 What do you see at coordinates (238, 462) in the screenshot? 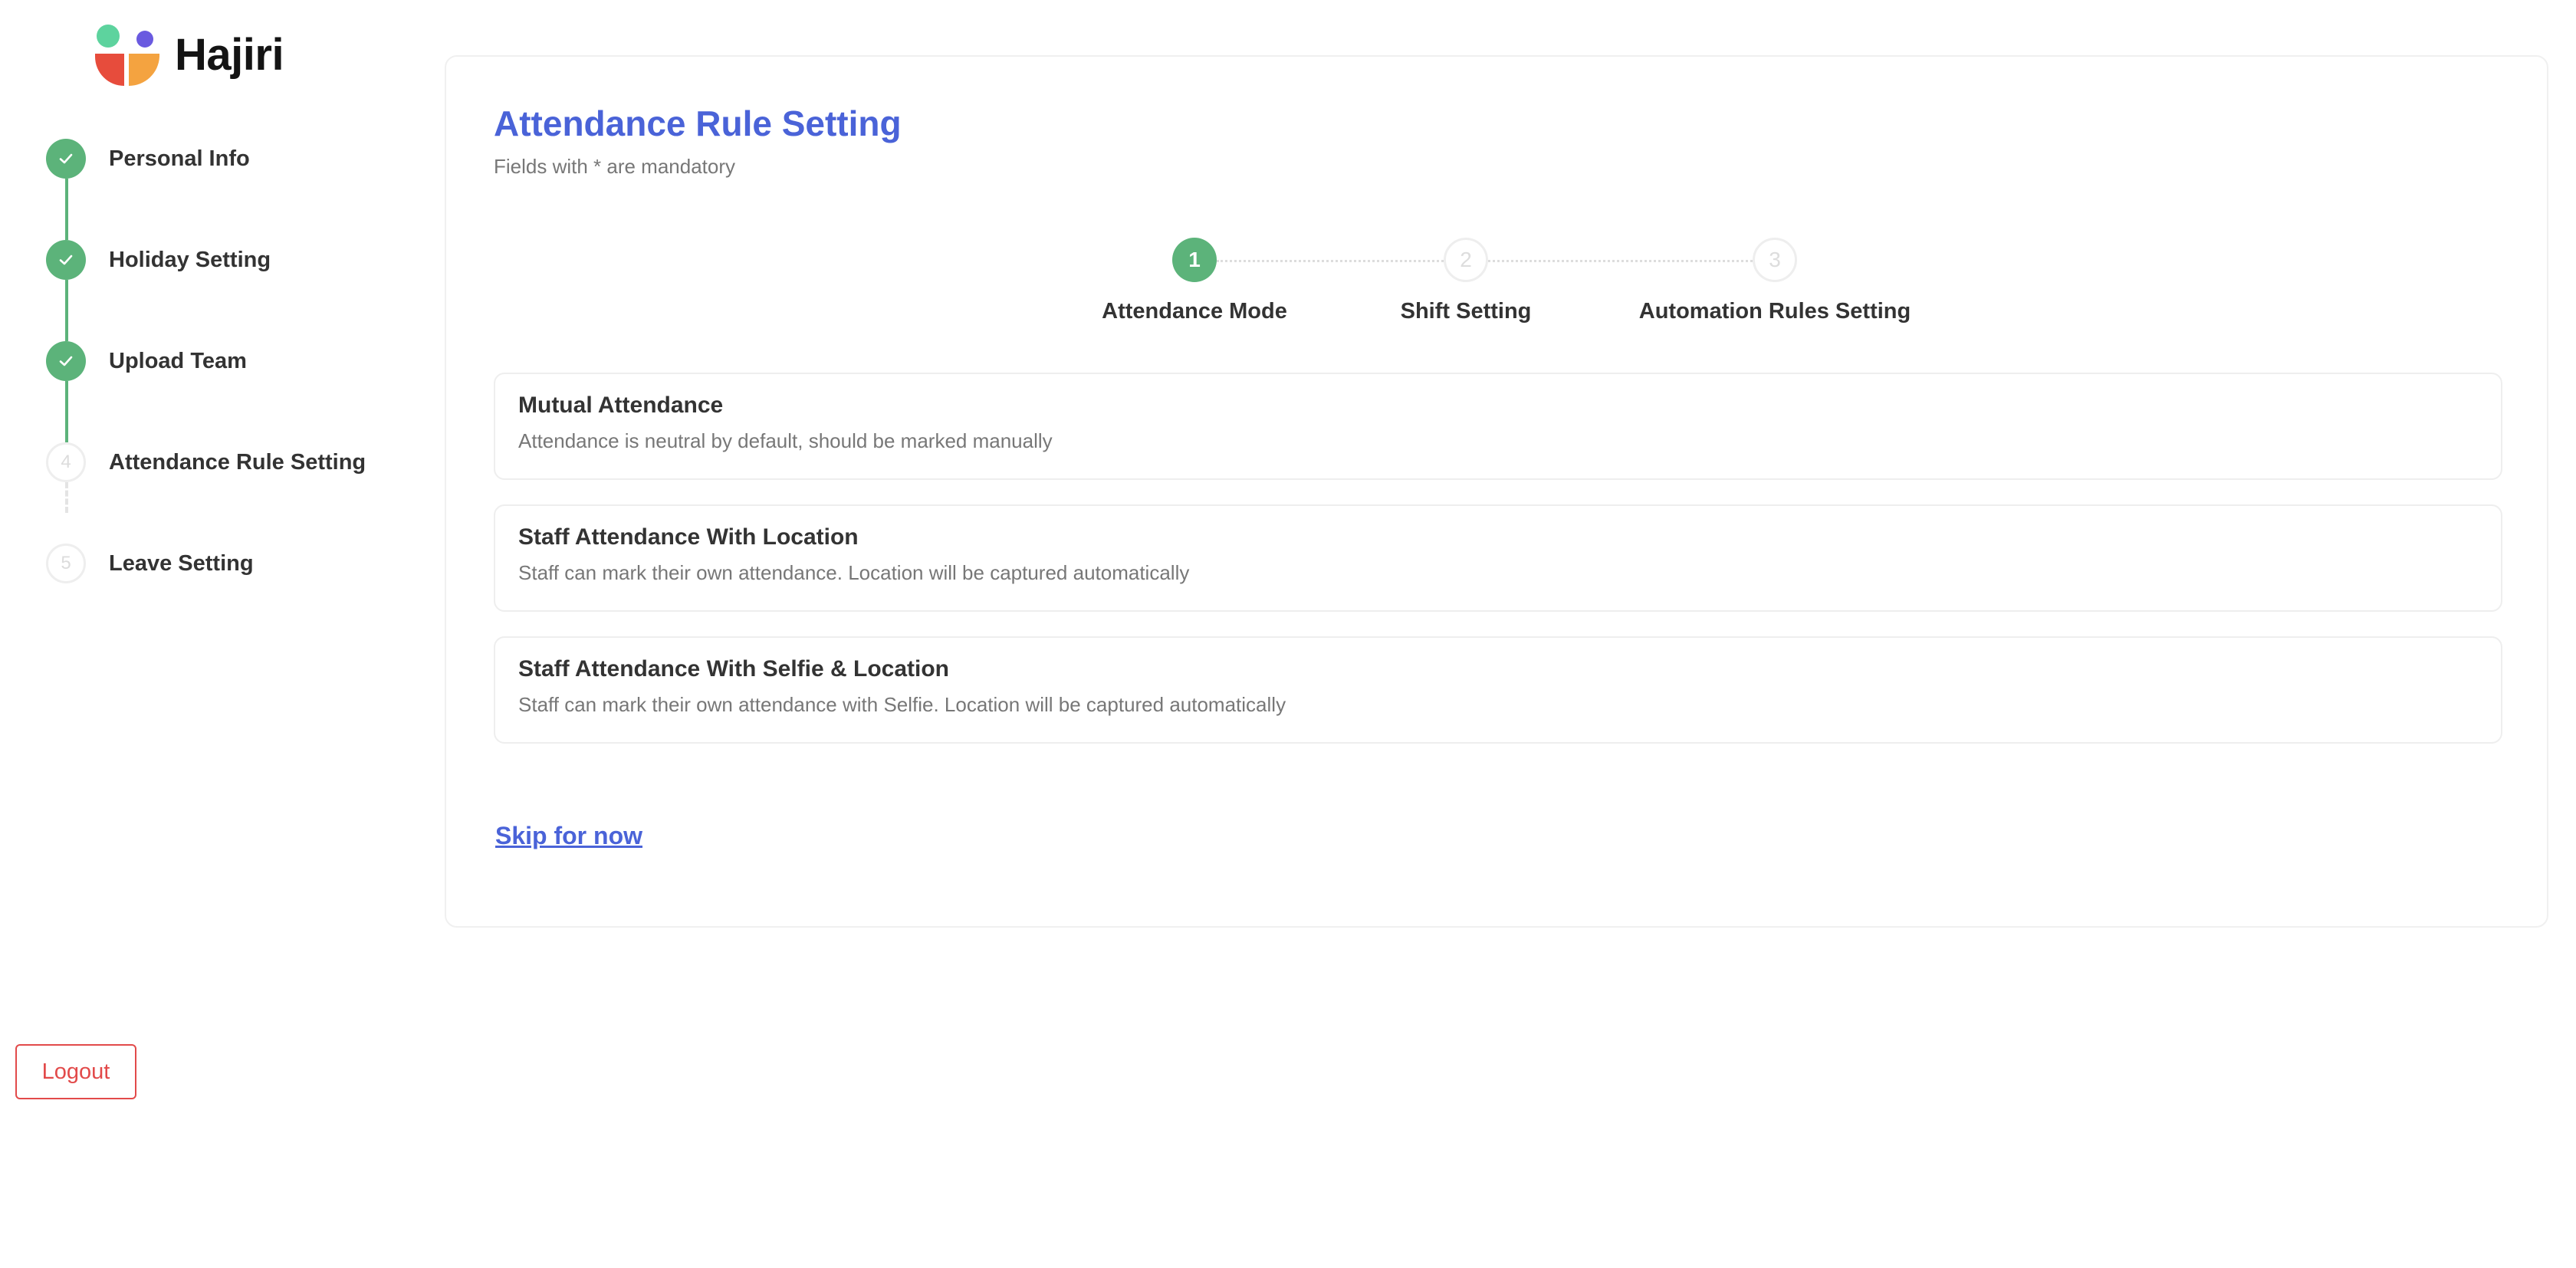
I see `sidebar-step-label: Attendance Rule Setting` at bounding box center [238, 462].